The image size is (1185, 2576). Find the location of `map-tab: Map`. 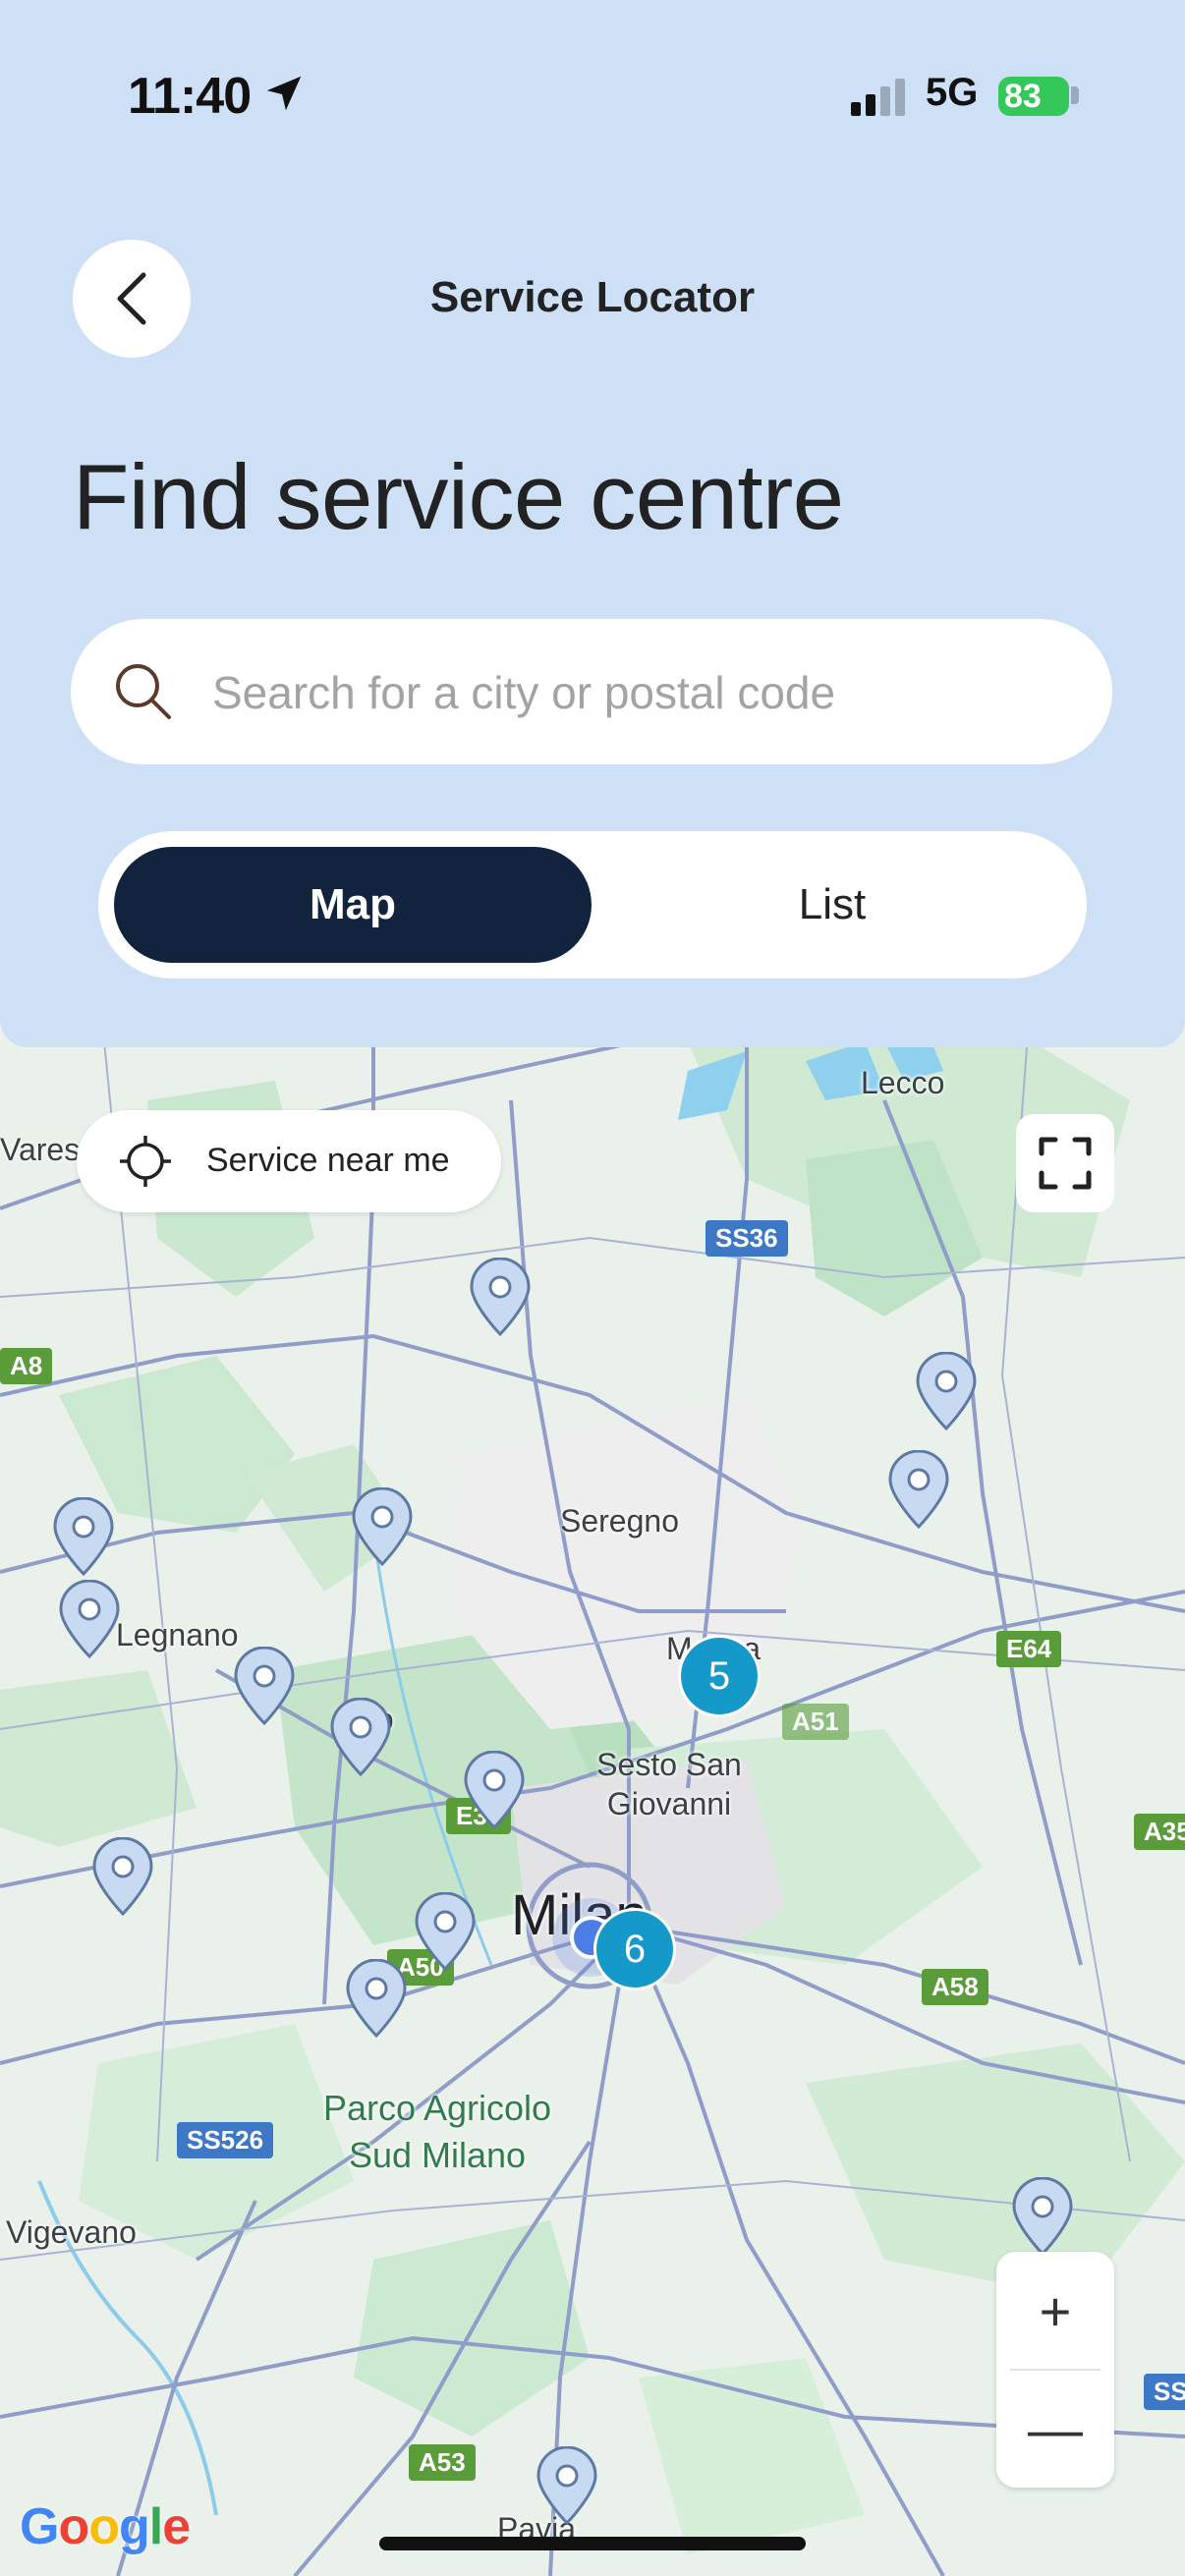

map-tab: Map is located at coordinates (353, 905).